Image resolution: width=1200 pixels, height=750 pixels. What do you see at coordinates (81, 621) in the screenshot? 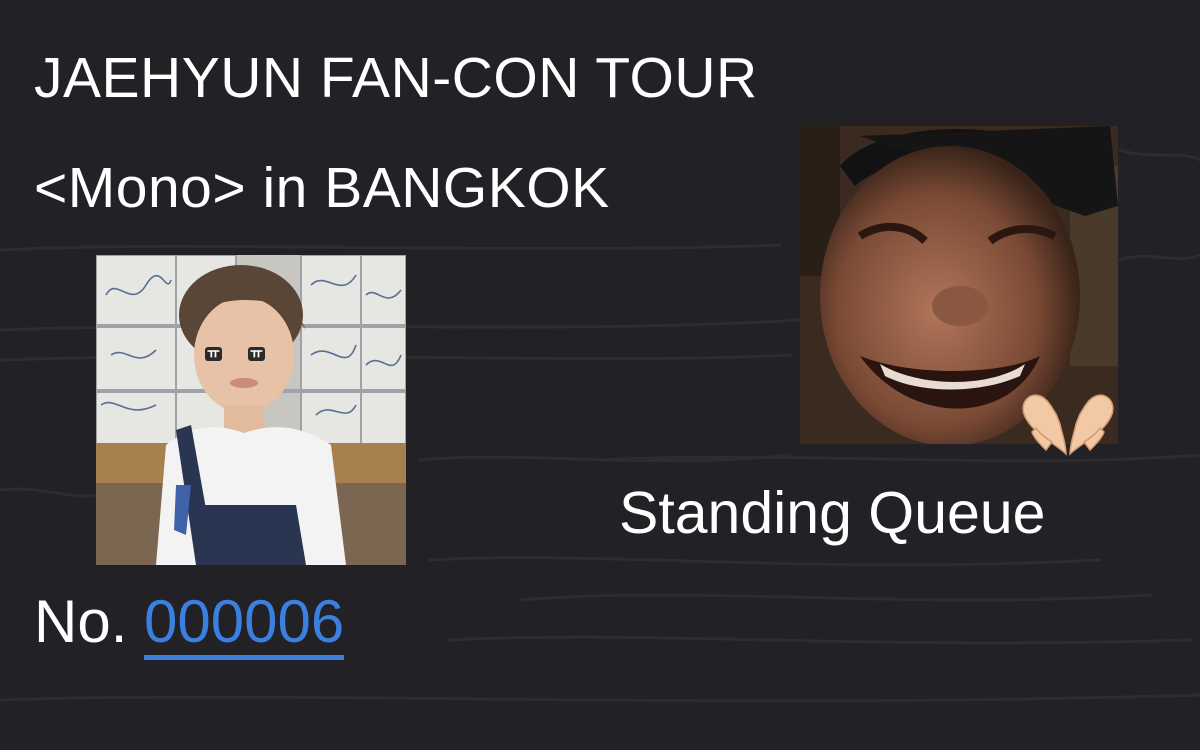
I see `number-prefix: No.` at bounding box center [81, 621].